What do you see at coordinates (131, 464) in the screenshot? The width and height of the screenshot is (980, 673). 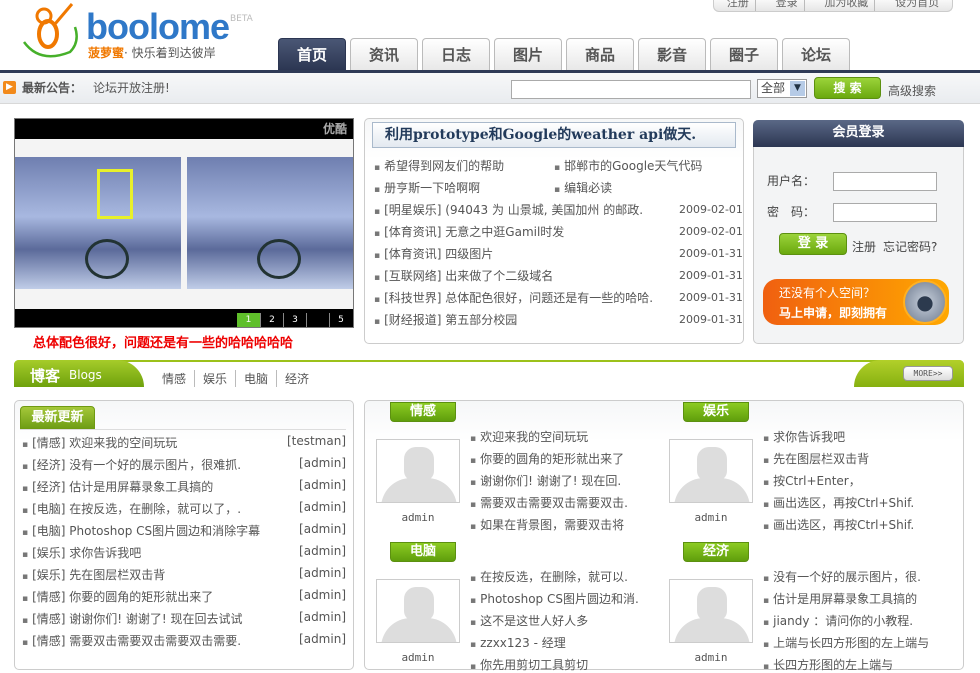 I see `latest-item: [经济] 没有一个好的展示图片，很难抓.` at bounding box center [131, 464].